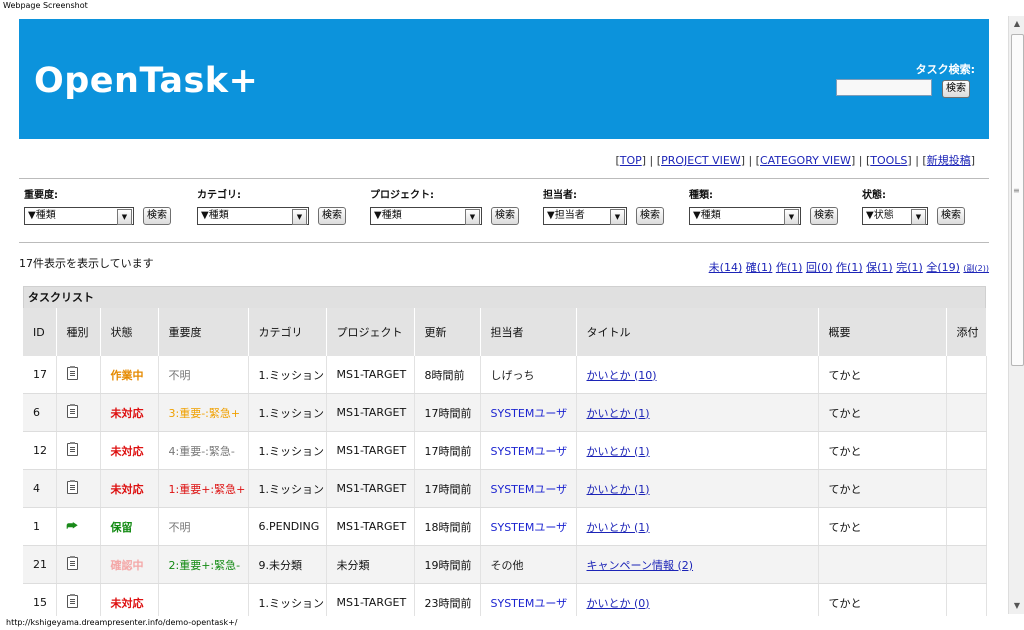 Image resolution: width=1024 pixels, height=630 pixels. Describe the element at coordinates (945, 69) in the screenshot. I see `task-search-label: タスク検索:` at that location.